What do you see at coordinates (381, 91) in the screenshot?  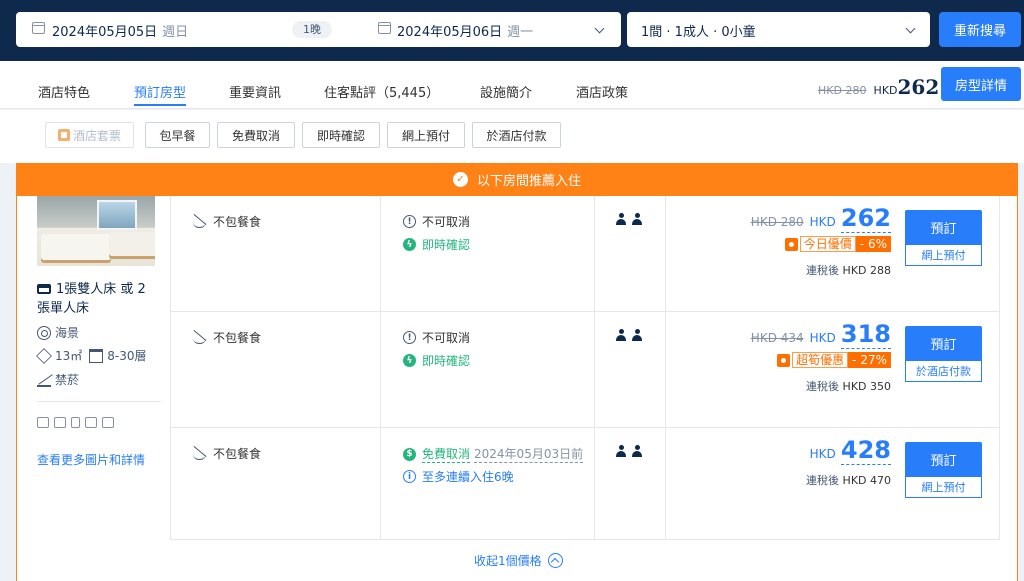 I see `tab-reviews: 住客點評（5,445）` at bounding box center [381, 91].